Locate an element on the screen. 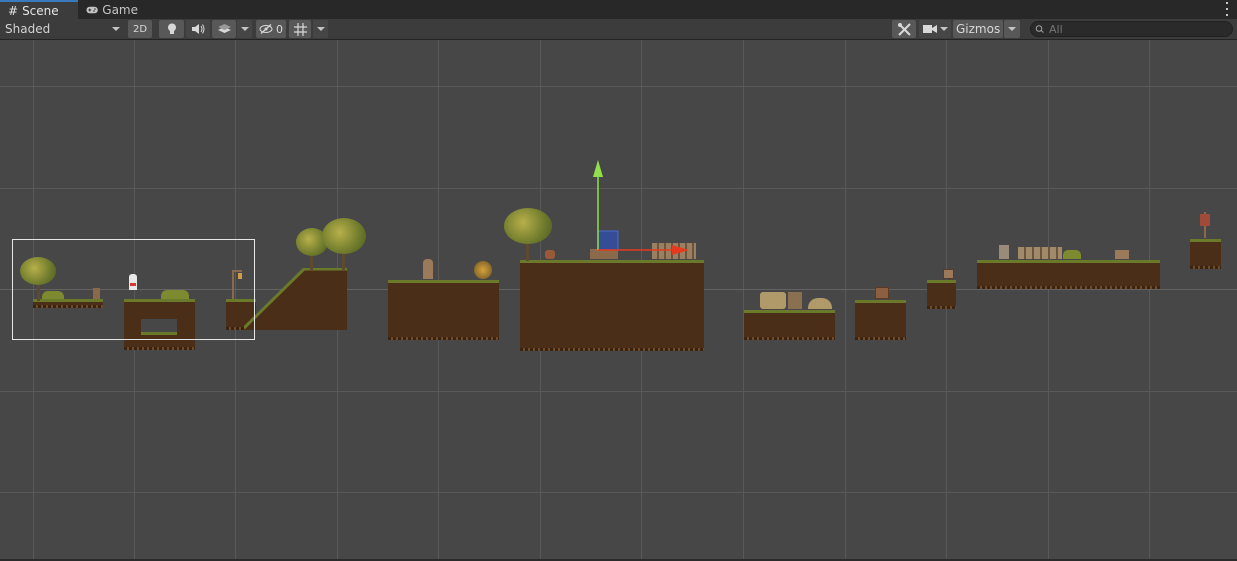 This screenshot has width=1237, height=561. hidden-objects-toggle-button: 0 is located at coordinates (271, 29).